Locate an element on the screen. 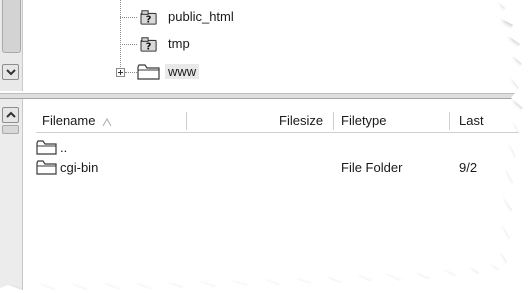 This screenshot has height=293, width=532. column-header-label: Filename is located at coordinates (69, 120).